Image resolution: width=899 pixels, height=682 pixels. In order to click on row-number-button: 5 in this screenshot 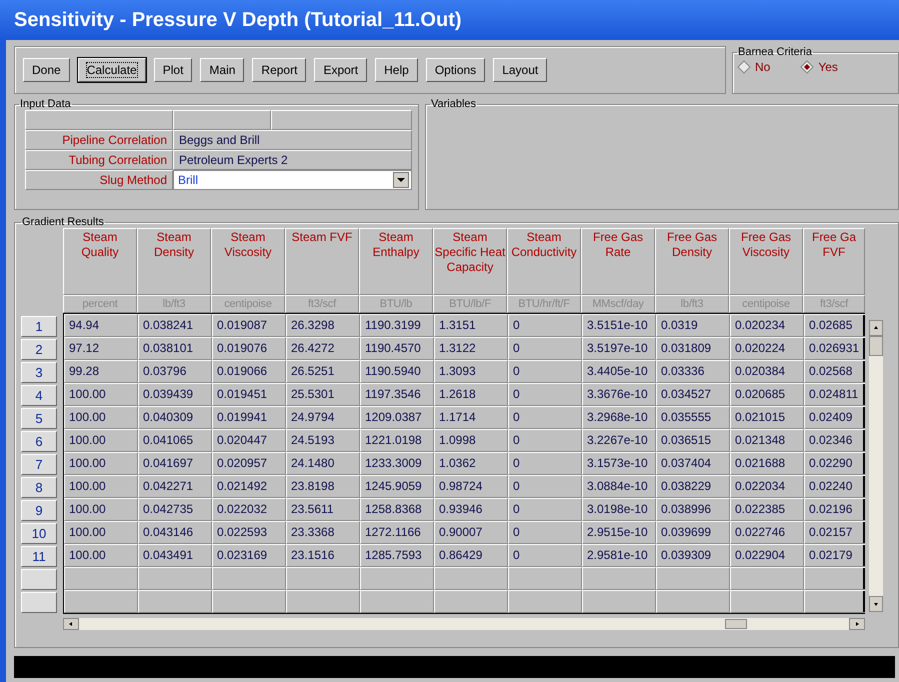, I will do `click(39, 418)`.